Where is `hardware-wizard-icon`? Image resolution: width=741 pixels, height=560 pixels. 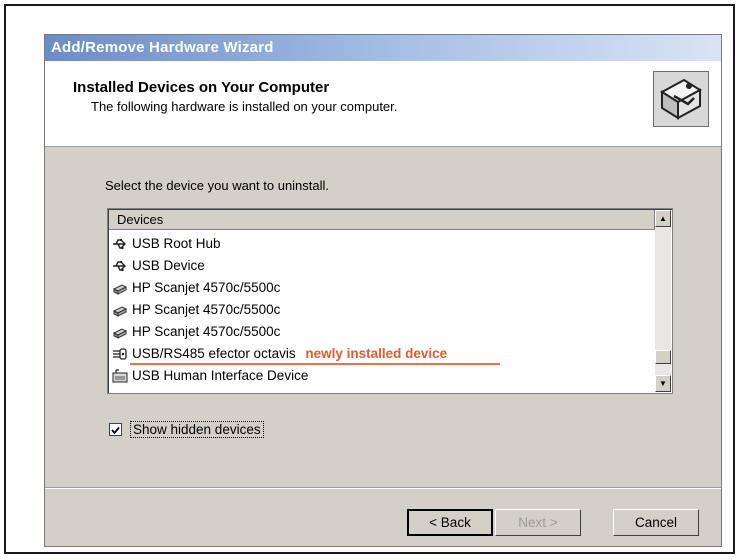 hardware-wizard-icon is located at coordinates (681, 99).